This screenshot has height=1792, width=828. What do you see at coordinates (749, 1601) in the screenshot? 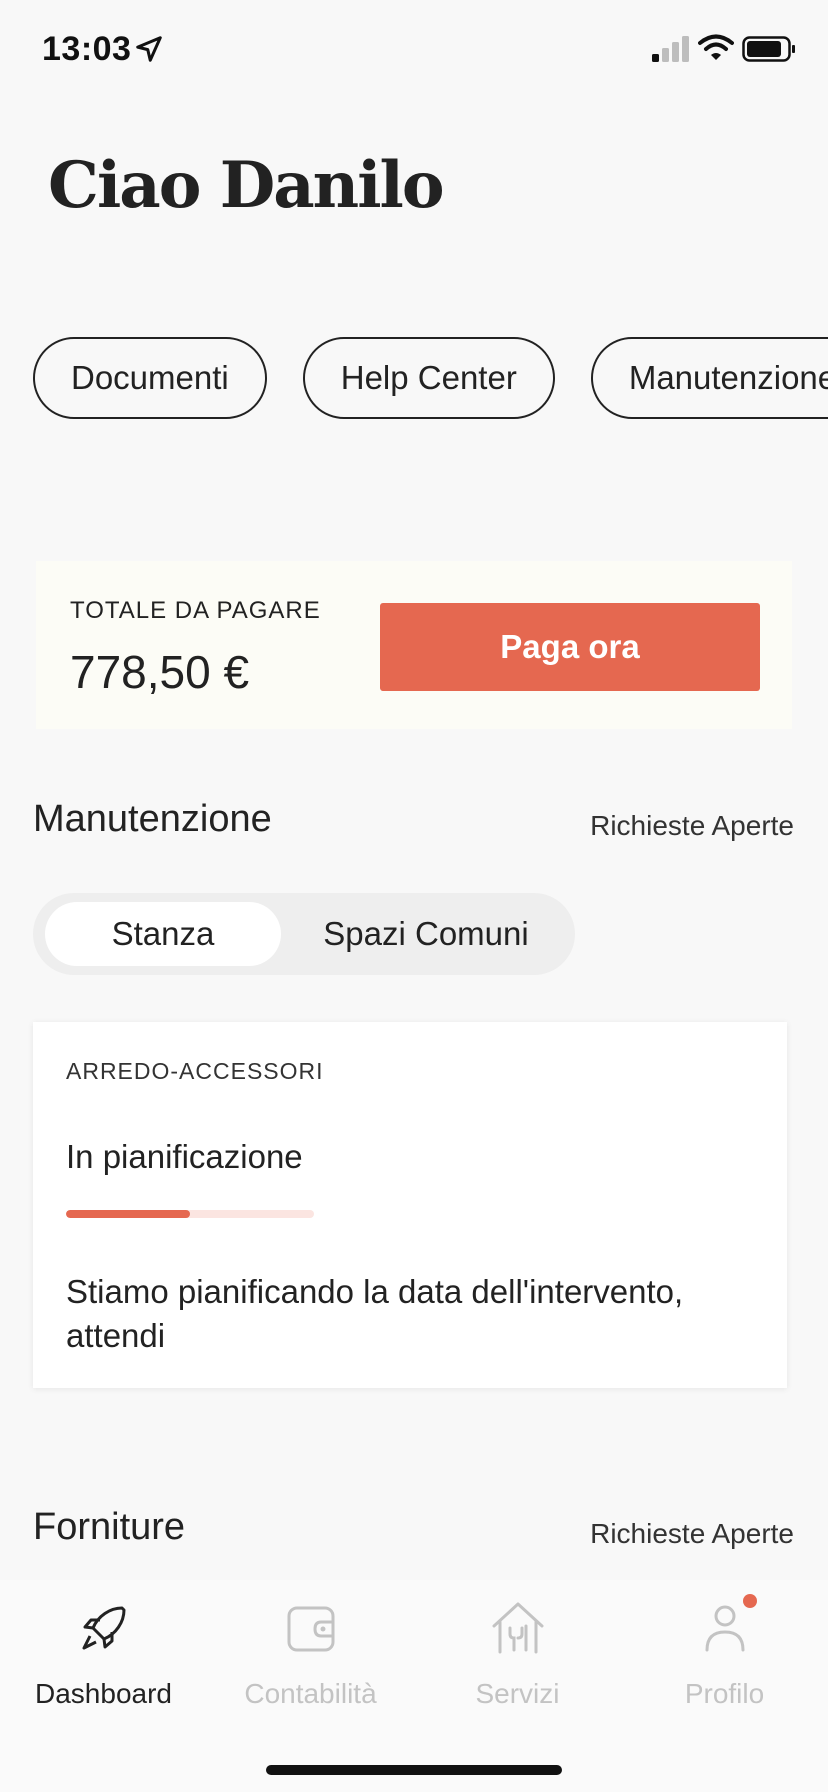
I see `notification-badge-dot` at bounding box center [749, 1601].